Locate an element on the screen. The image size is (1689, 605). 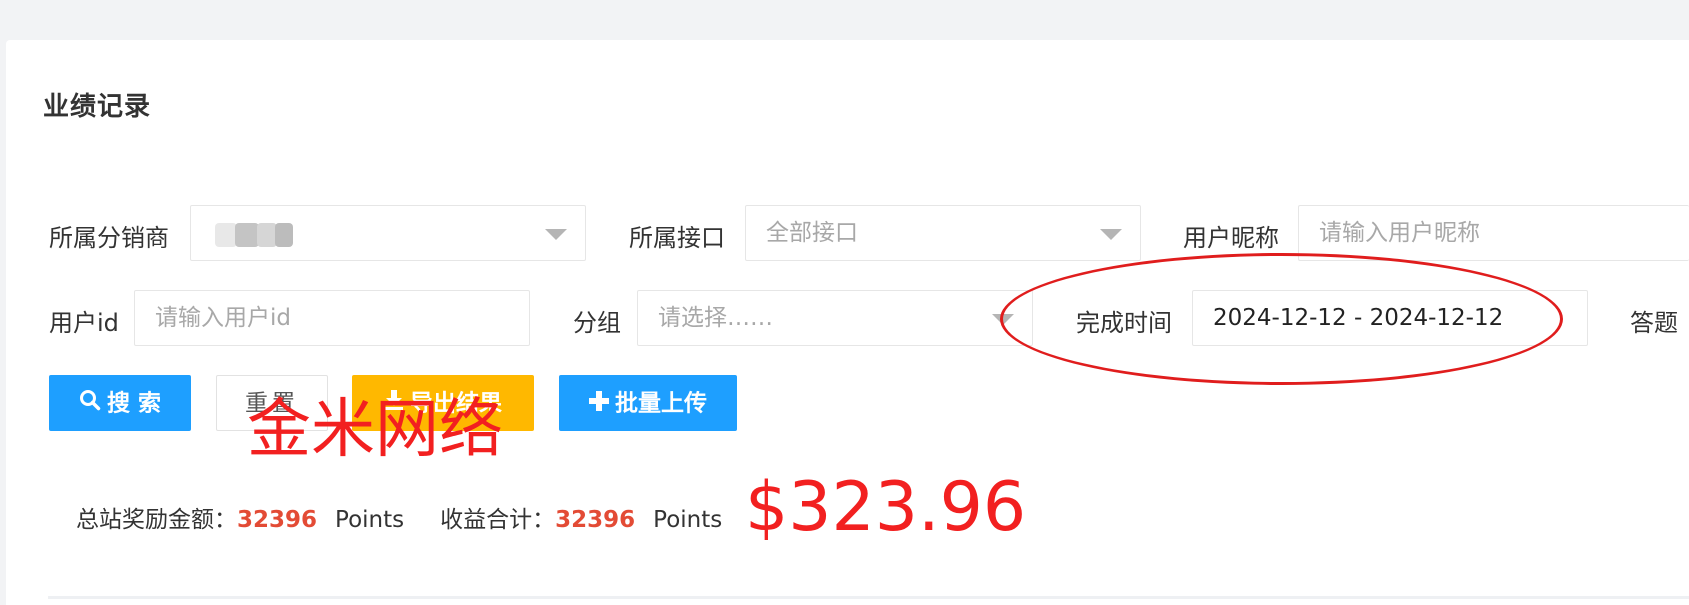
stats-summary: 总站奖励金额：32396 Points 收益合计：32396 Points is located at coordinates (399, 517).